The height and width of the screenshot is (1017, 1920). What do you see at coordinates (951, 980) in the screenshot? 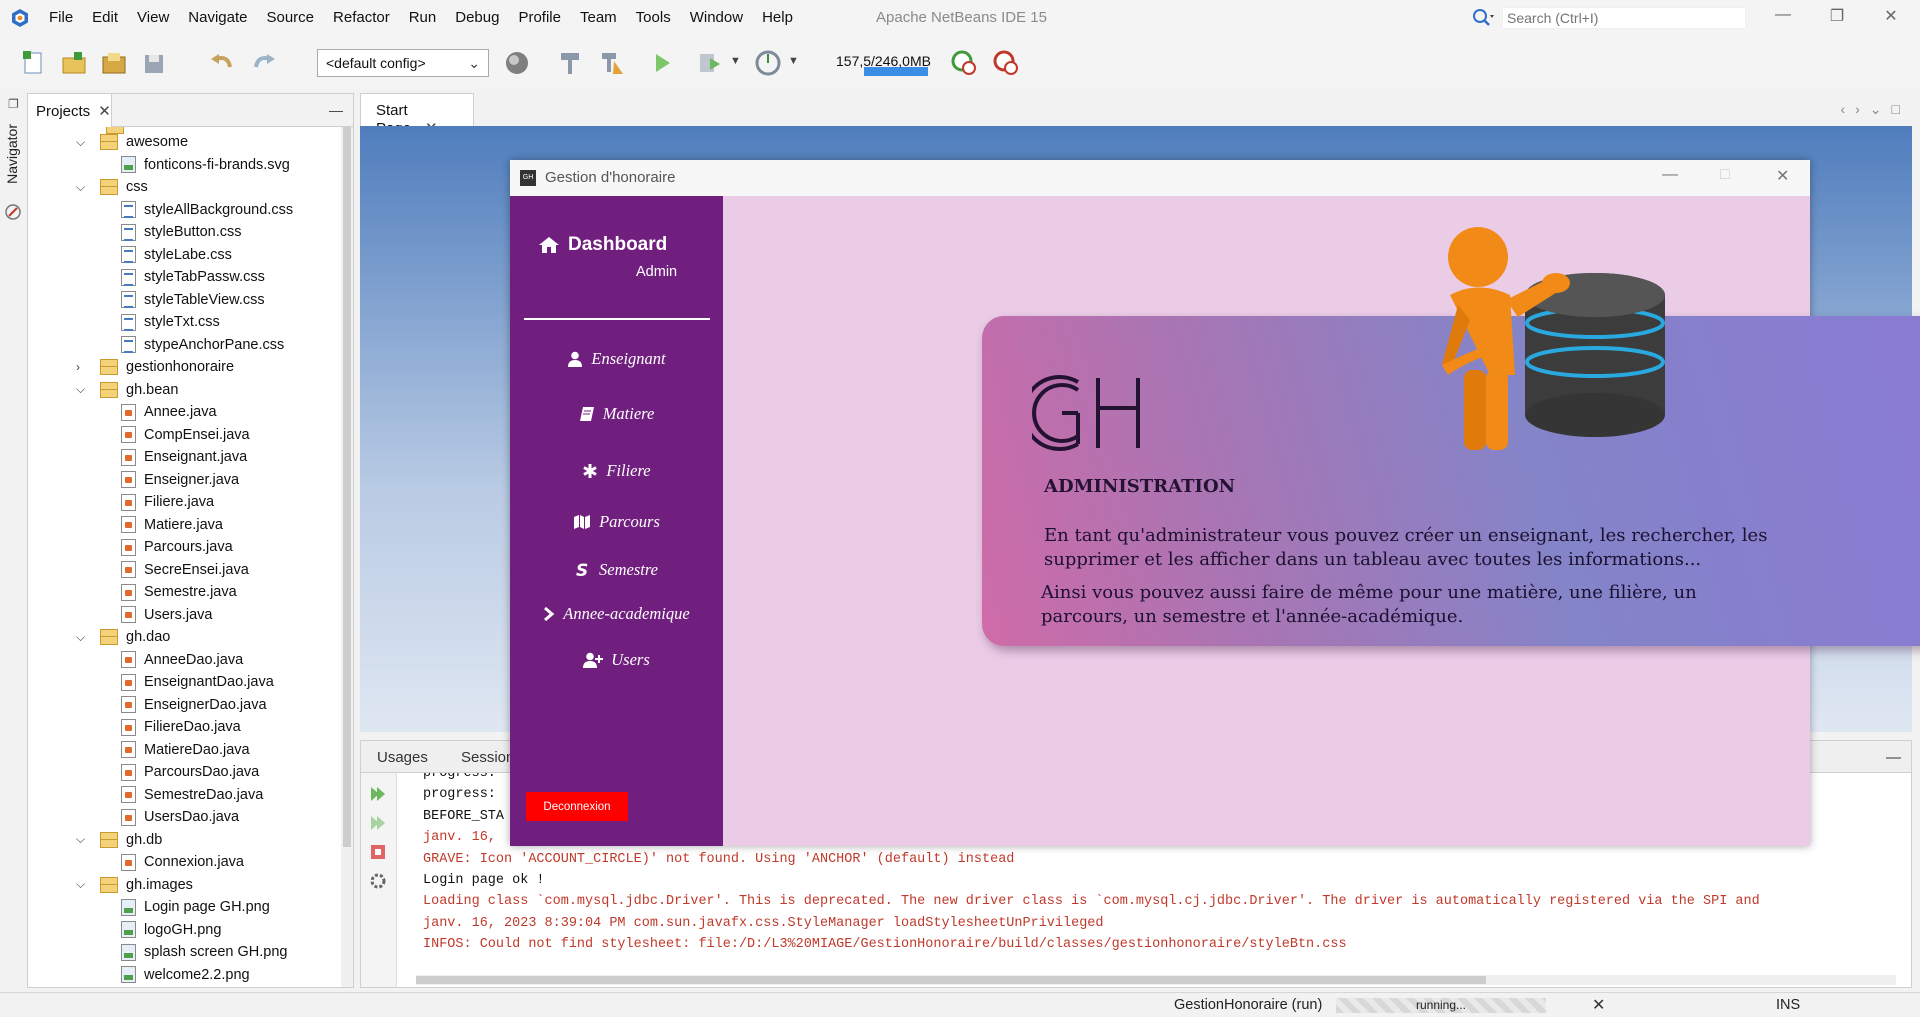
I see `output-hscroll-thumb` at bounding box center [951, 980].